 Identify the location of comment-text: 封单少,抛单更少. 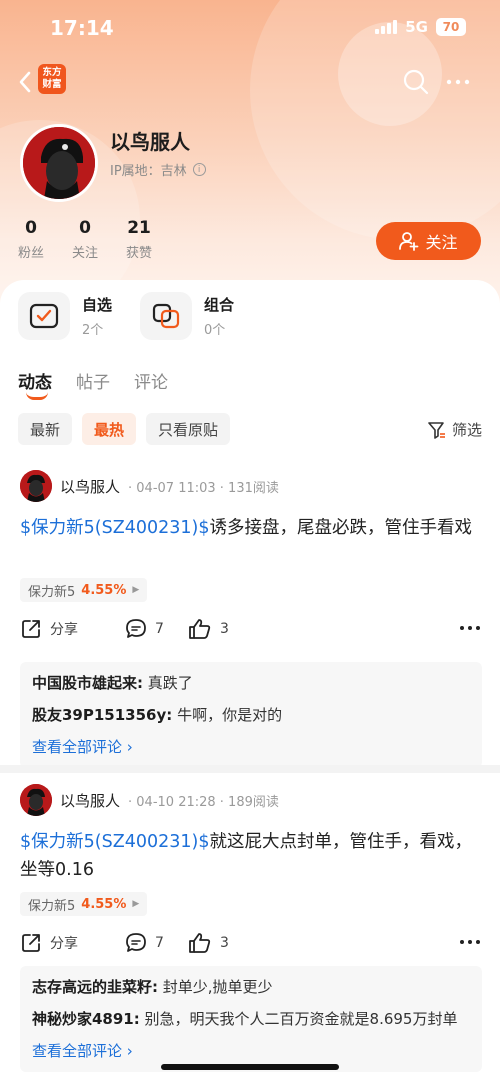
(217, 987).